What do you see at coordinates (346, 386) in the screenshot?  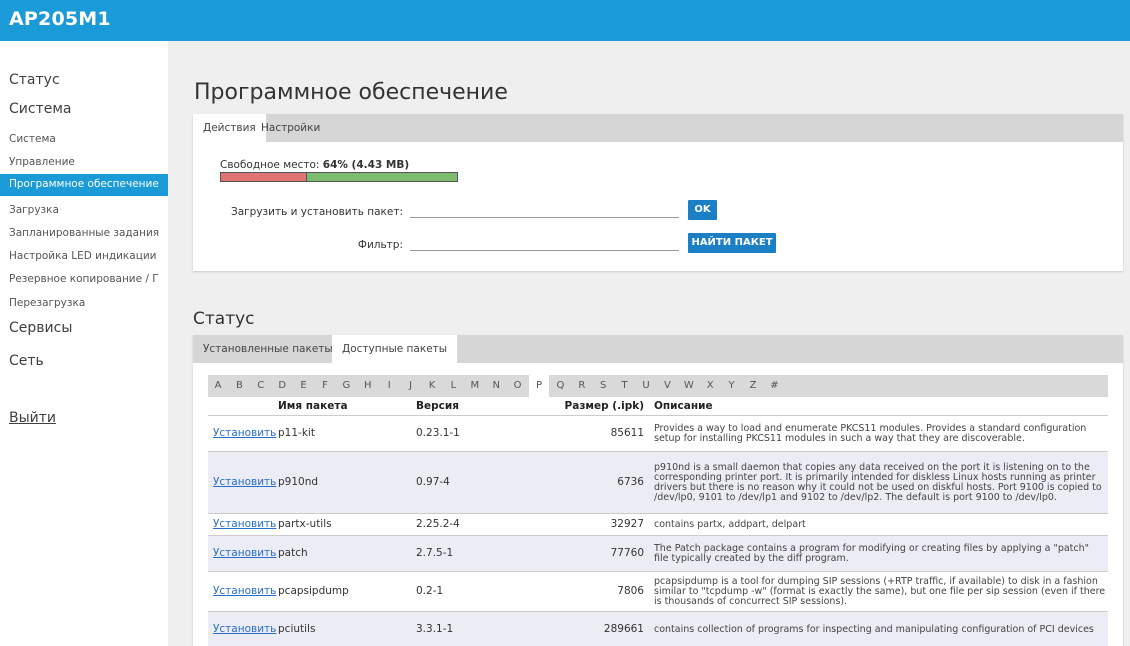 I see `letter-g: G` at bounding box center [346, 386].